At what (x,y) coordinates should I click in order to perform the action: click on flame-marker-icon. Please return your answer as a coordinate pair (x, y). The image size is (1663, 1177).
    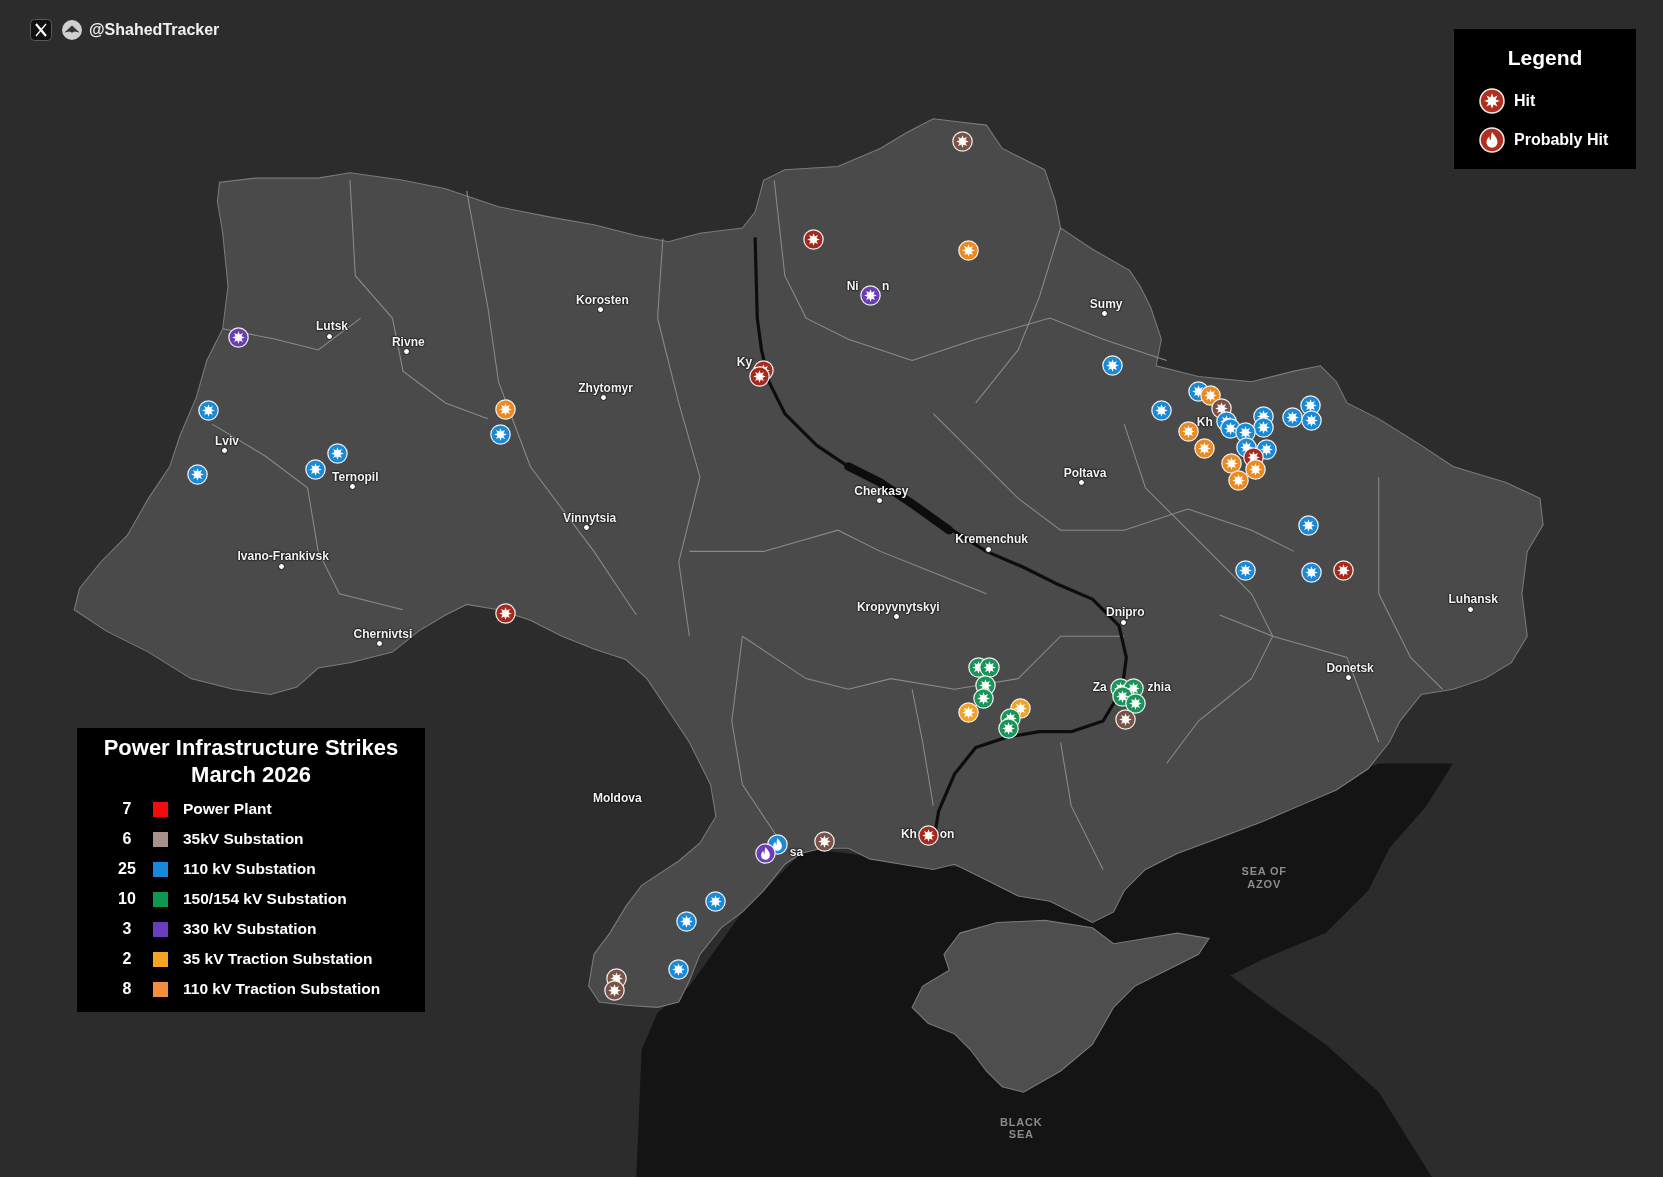
    Looking at the image, I should click on (1492, 140).